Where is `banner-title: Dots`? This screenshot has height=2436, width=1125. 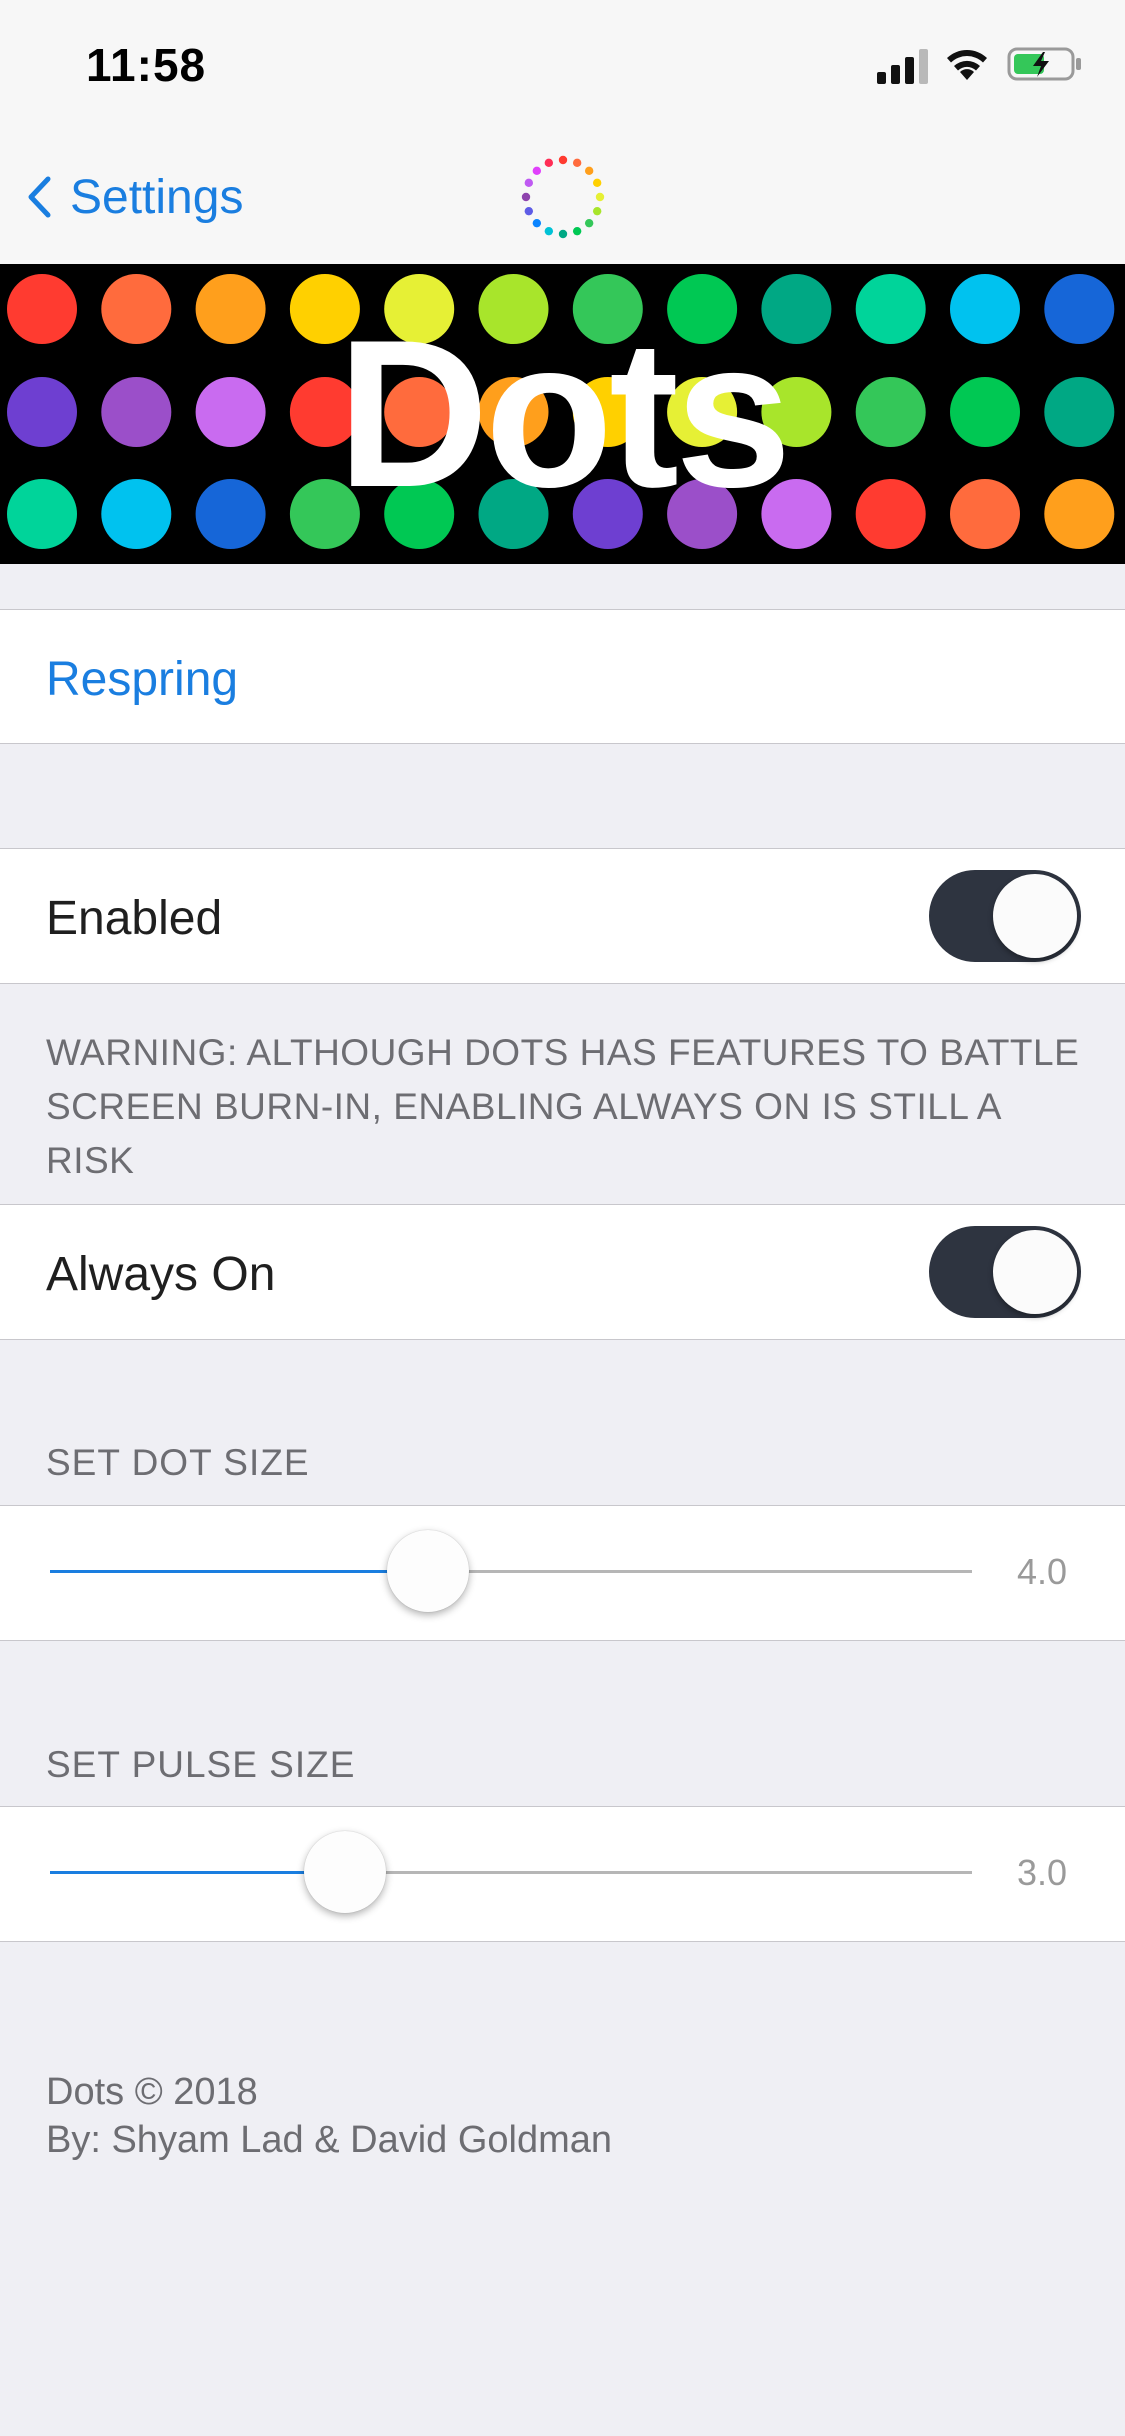 banner-title: Dots is located at coordinates (564, 413).